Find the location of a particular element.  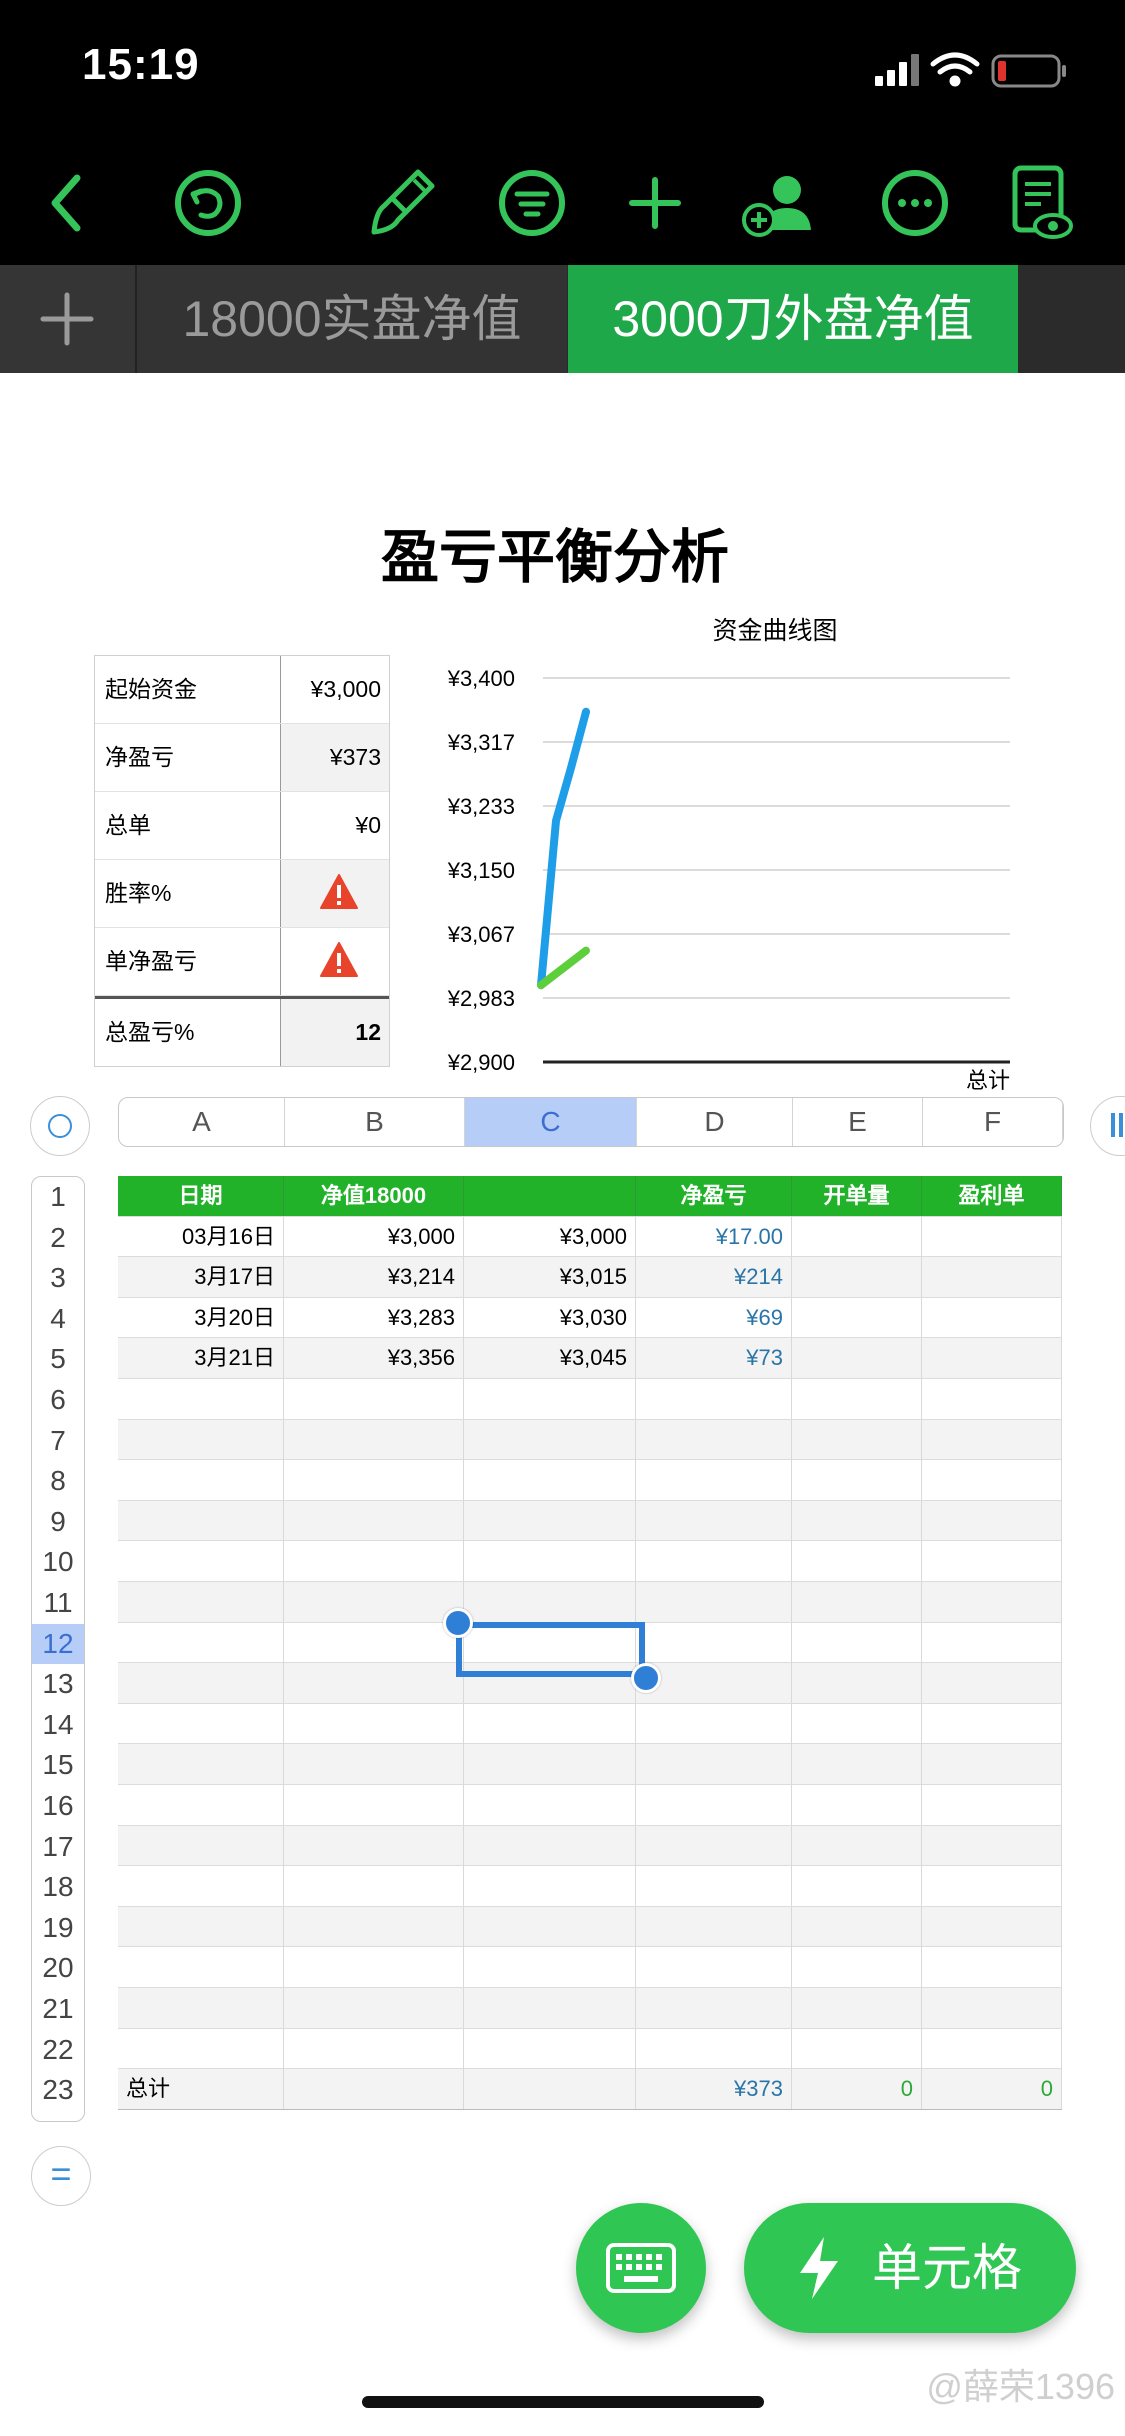

table-cell: ¥3,015 is located at coordinates (550, 1277).